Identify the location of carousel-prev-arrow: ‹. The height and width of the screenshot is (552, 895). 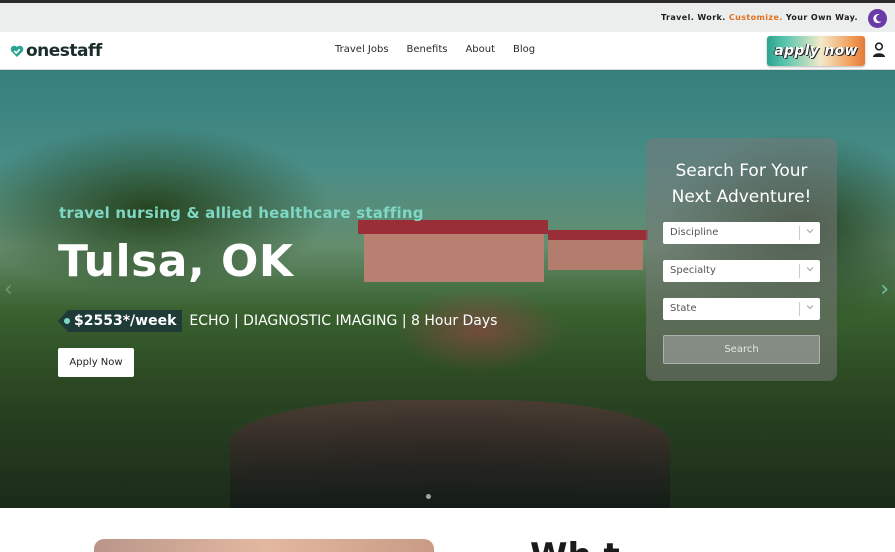
(8, 289).